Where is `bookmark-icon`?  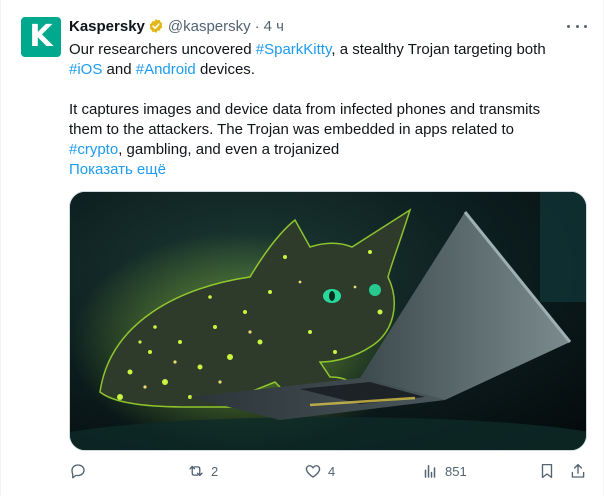 bookmark-icon is located at coordinates (547, 471).